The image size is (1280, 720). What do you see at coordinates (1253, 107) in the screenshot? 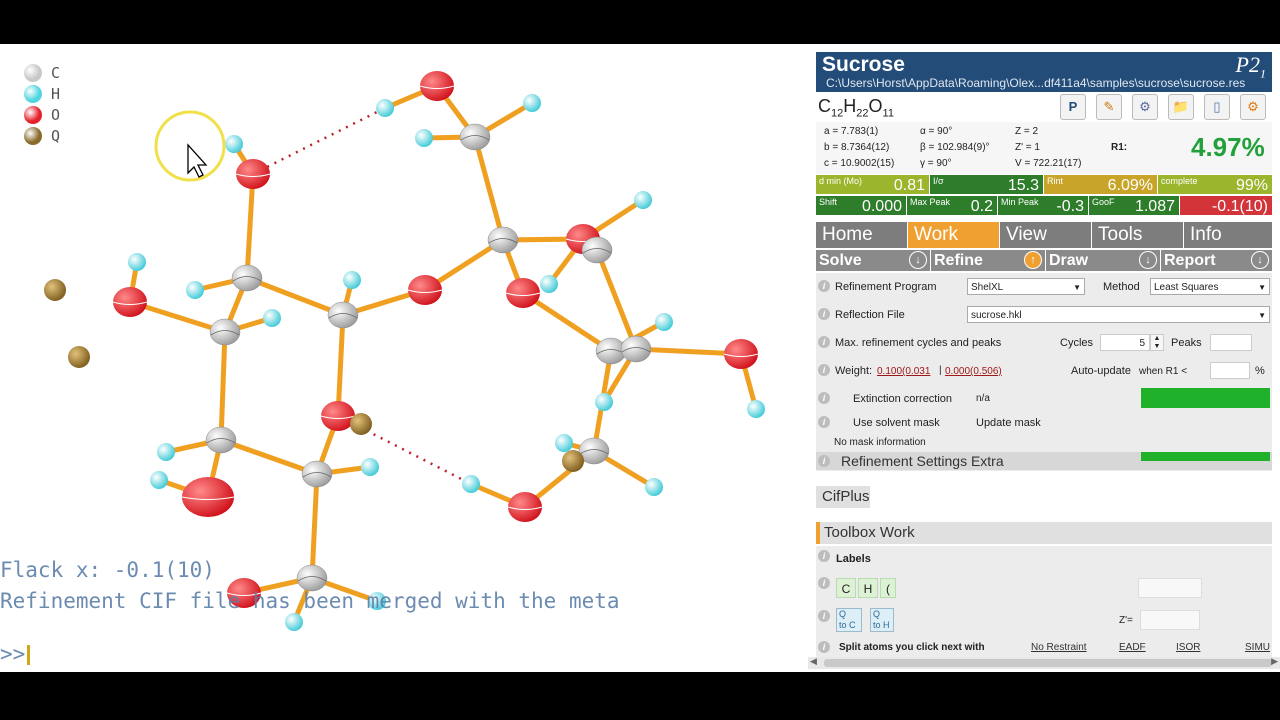
I see `settings-icon: ⚙` at bounding box center [1253, 107].